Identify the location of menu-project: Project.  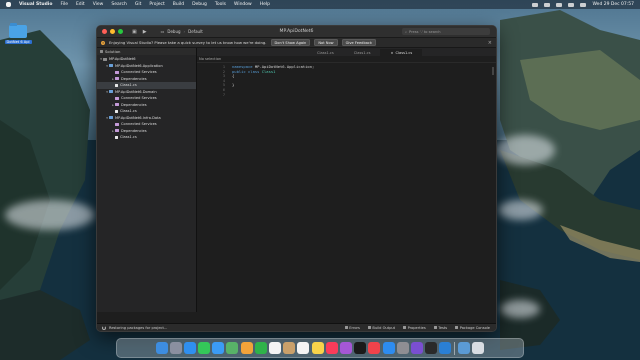
(156, 4).